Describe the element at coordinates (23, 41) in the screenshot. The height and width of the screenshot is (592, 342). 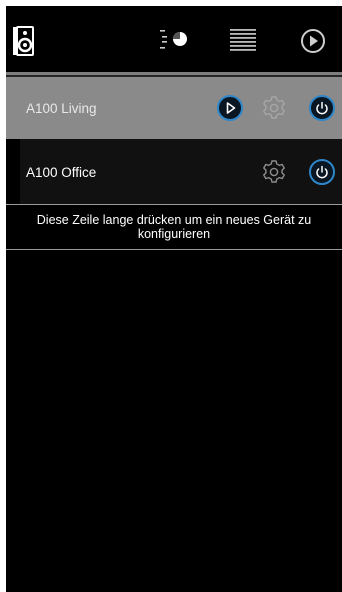
I see `speaker-icon` at that location.